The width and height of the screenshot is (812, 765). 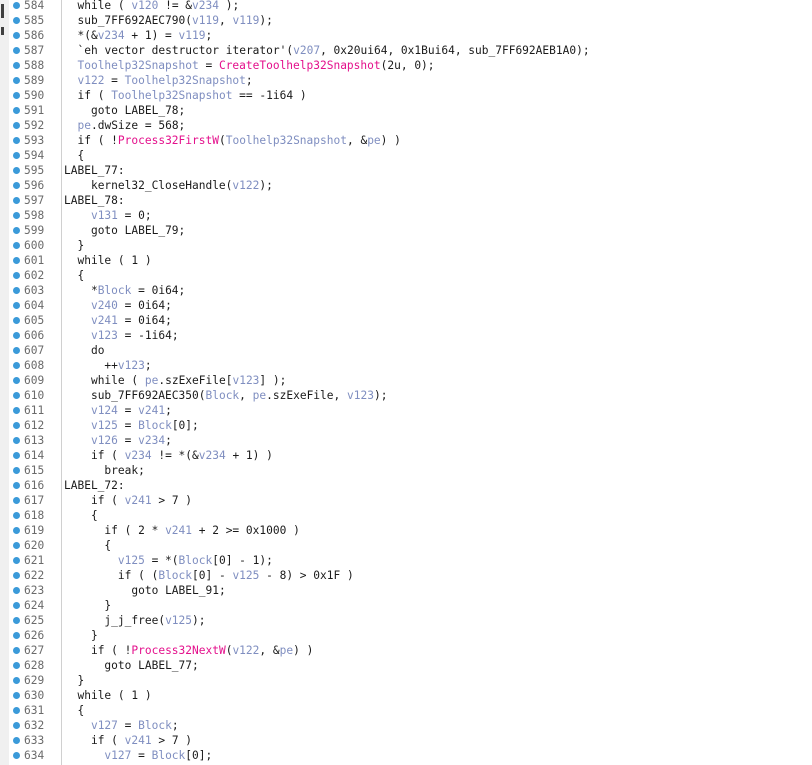 I want to click on code-line: 612 v125 = Block[0];, so click(x=406, y=425).